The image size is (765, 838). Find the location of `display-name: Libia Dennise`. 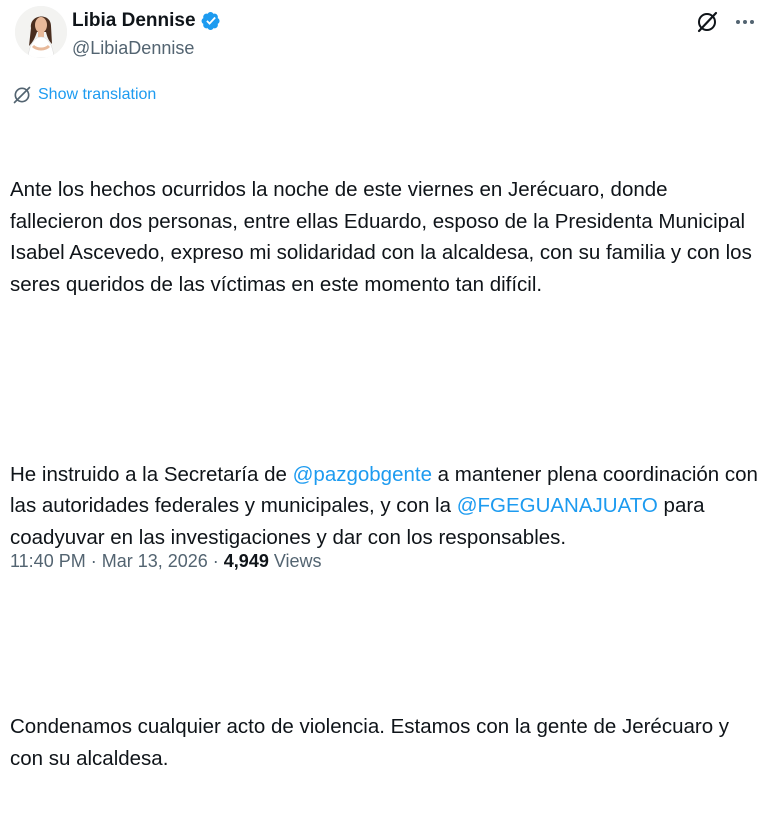

display-name: Libia Dennise is located at coordinates (134, 21).